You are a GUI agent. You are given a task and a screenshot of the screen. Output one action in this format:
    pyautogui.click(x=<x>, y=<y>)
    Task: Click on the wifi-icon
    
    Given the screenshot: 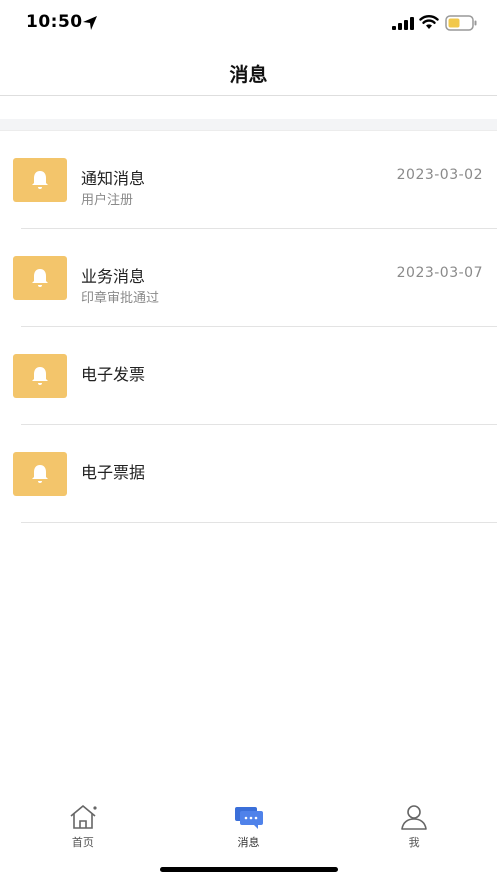 What is the action you would take?
    pyautogui.click(x=429, y=22)
    